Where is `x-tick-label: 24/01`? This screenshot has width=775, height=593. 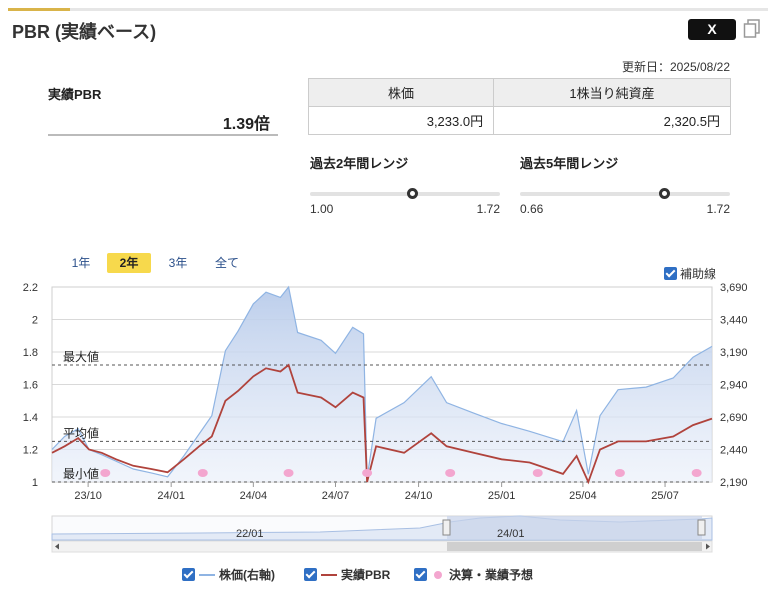
x-tick-label: 24/01 is located at coordinates (171, 496).